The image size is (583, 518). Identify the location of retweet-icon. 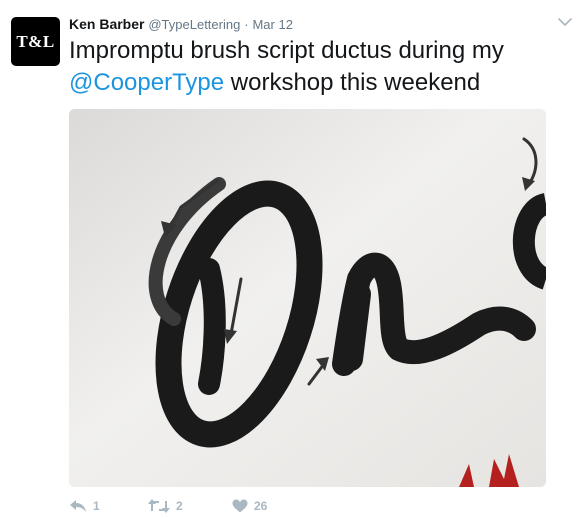
(159, 506).